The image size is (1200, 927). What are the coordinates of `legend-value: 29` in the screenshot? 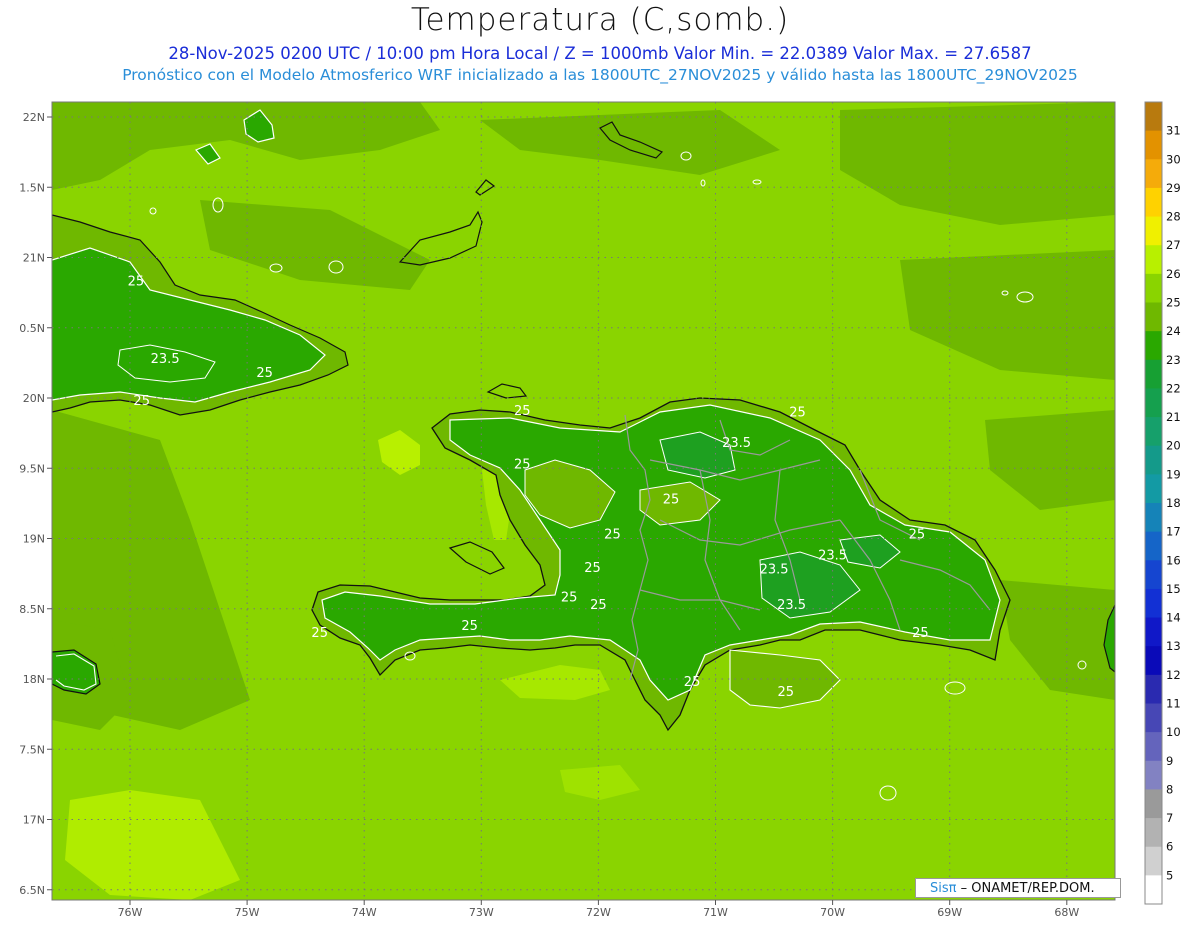 It's located at (1173, 188).